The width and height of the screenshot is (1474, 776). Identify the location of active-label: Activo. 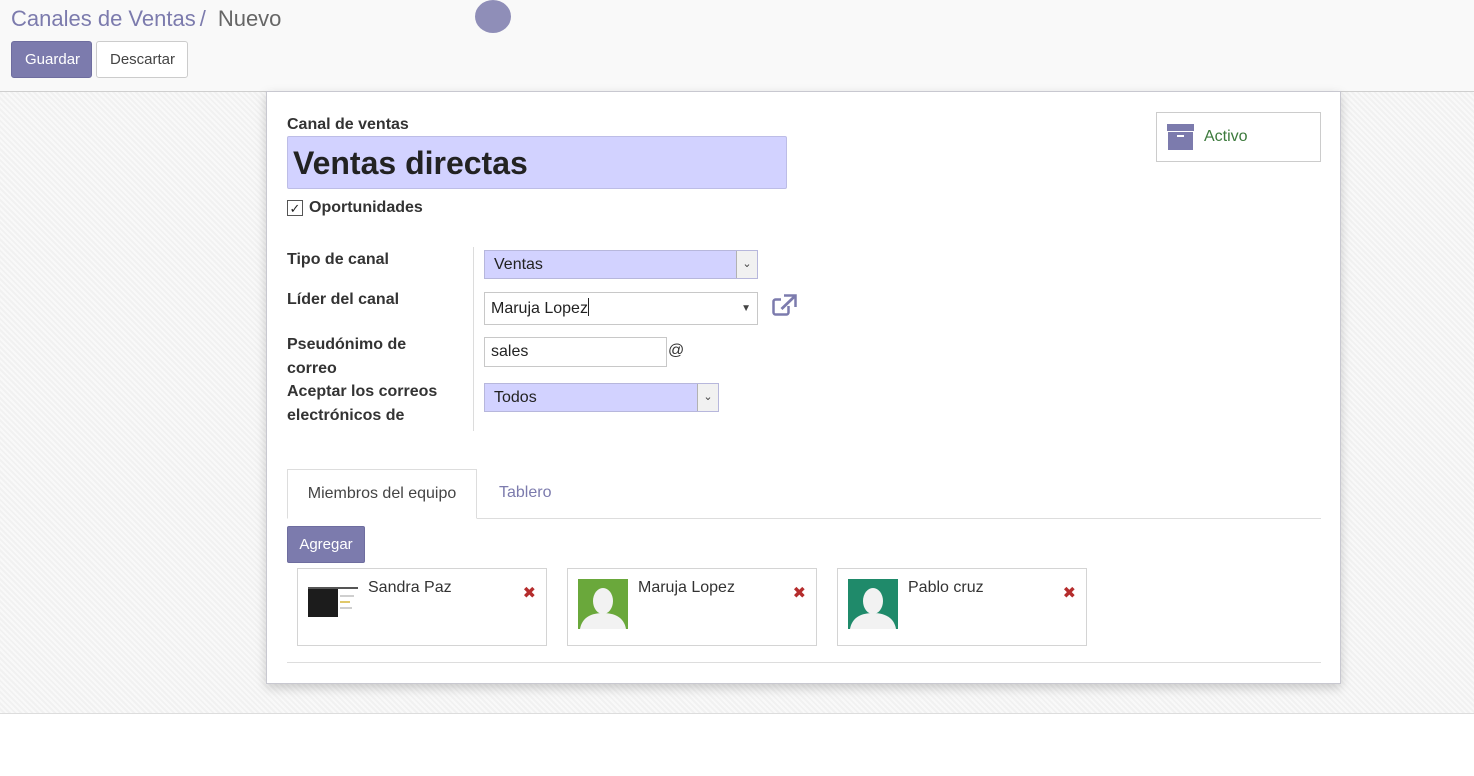
(1226, 136).